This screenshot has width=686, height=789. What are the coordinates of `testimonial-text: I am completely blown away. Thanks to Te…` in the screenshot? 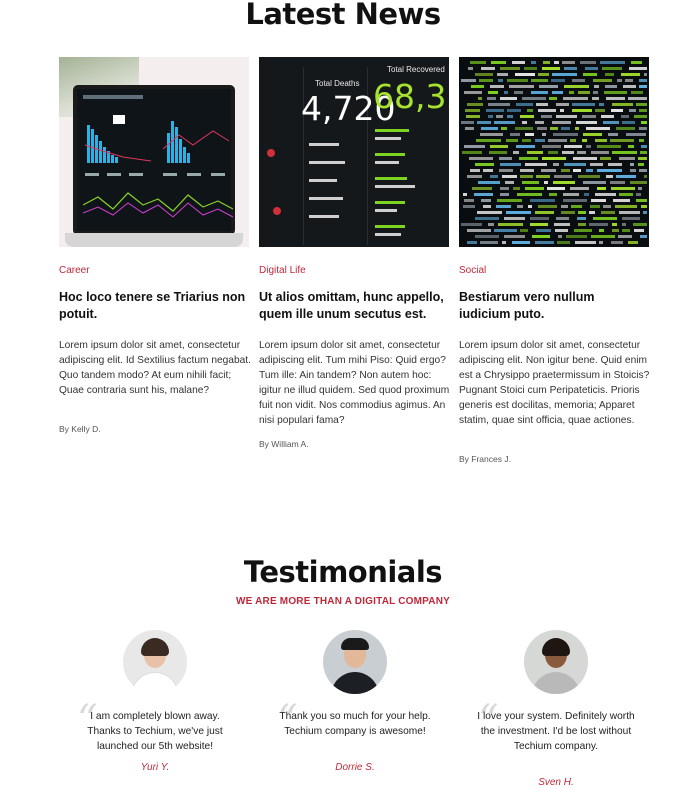 It's located at (155, 731).